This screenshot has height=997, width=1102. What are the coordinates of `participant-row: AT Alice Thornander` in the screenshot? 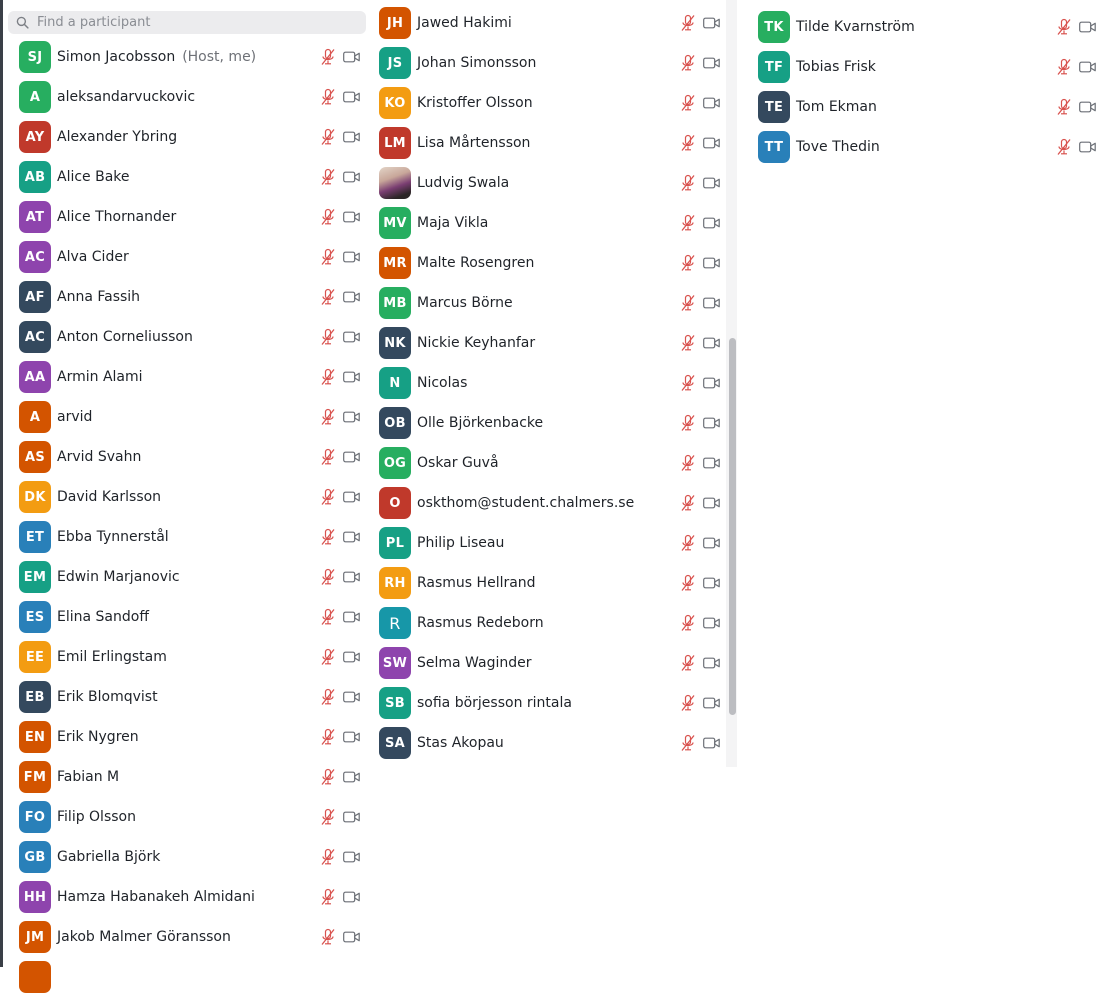 It's located at (188, 217).